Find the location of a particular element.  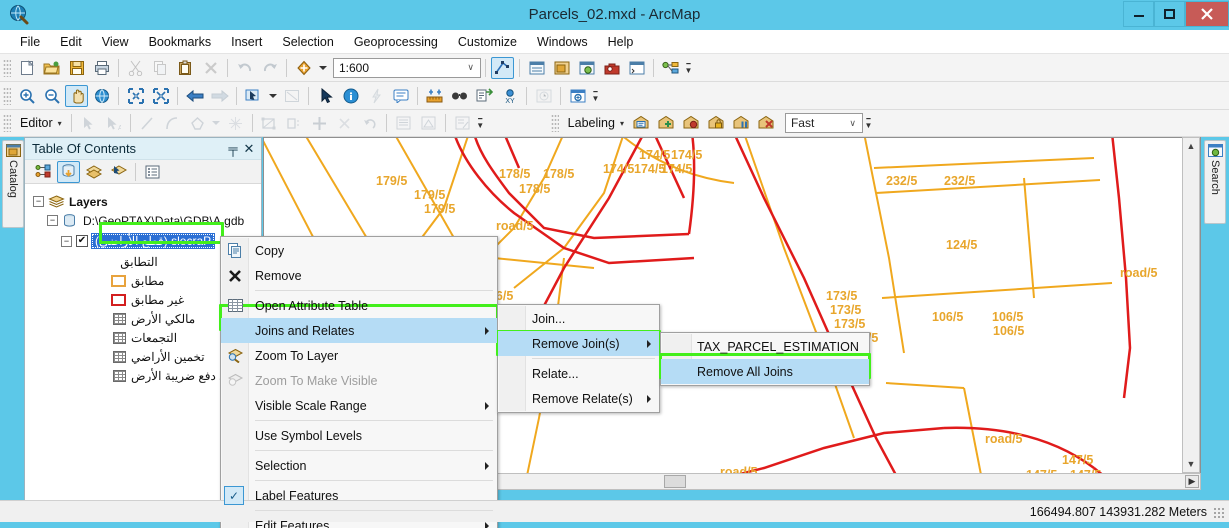

submenu-remove-all-joins: Remove All Joins is located at coordinates (765, 371).